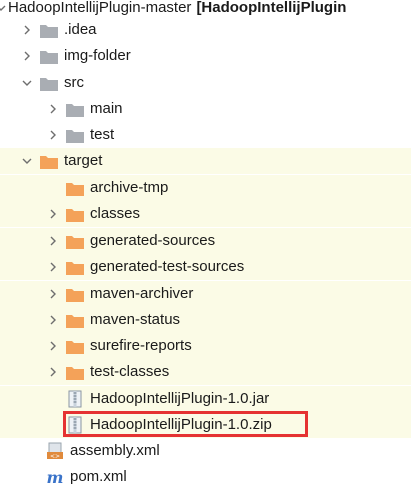  I want to click on xml-file-icon: <>, so click(55, 451).